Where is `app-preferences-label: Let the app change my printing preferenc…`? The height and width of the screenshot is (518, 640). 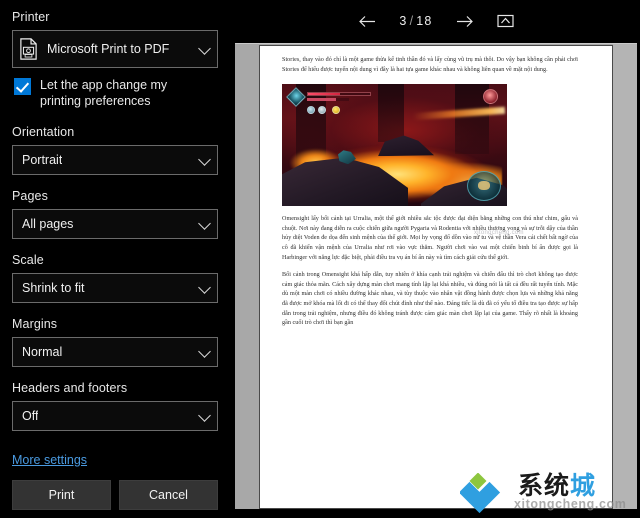
app-preferences-label: Let the app change my printing preferenc… is located at coordinates (104, 93).